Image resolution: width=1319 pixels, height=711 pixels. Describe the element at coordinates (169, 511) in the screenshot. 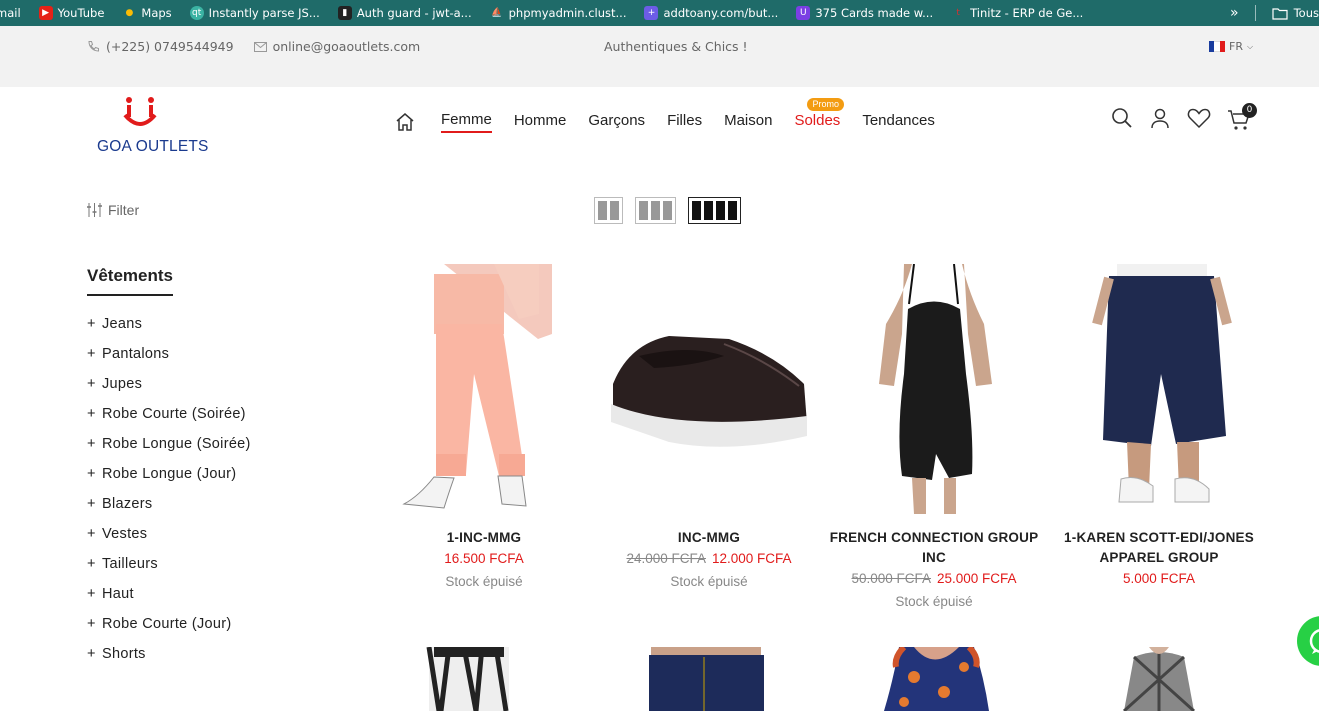

I see `category-item-blazers: + Blazers` at that location.